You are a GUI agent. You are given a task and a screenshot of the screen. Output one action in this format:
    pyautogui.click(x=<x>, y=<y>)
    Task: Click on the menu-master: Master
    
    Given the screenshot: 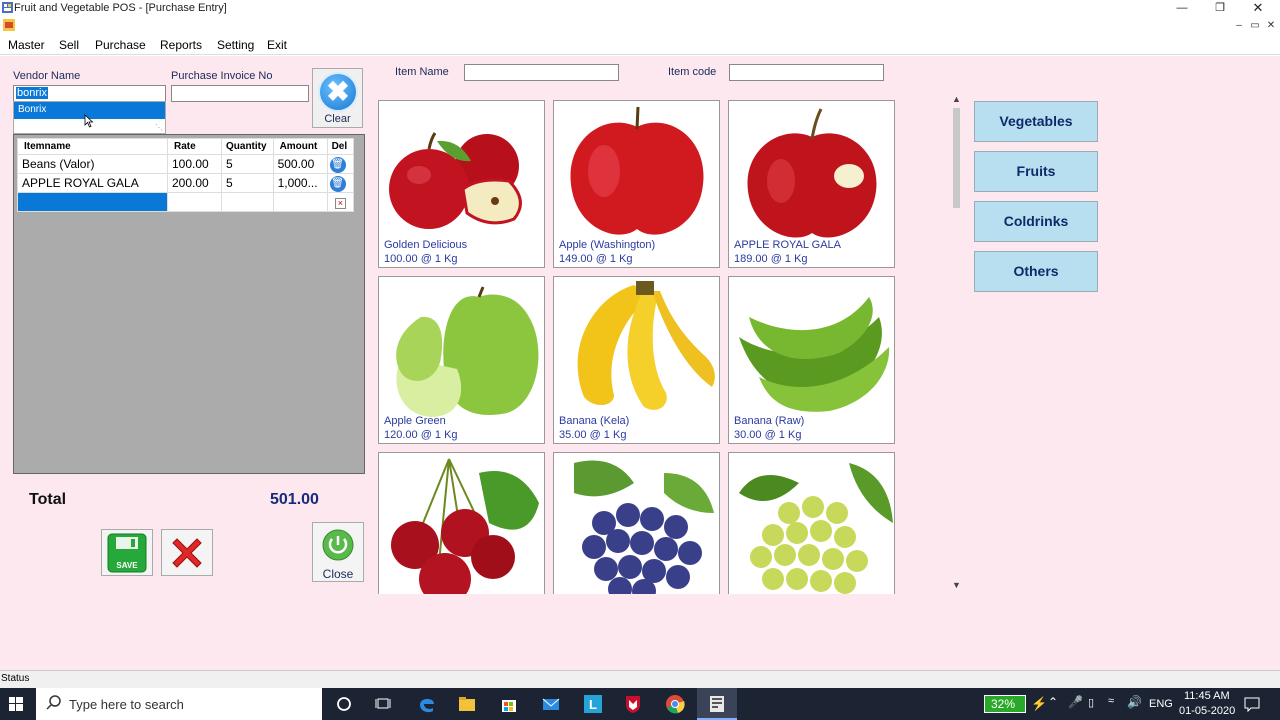 What is the action you would take?
    pyautogui.click(x=26, y=45)
    